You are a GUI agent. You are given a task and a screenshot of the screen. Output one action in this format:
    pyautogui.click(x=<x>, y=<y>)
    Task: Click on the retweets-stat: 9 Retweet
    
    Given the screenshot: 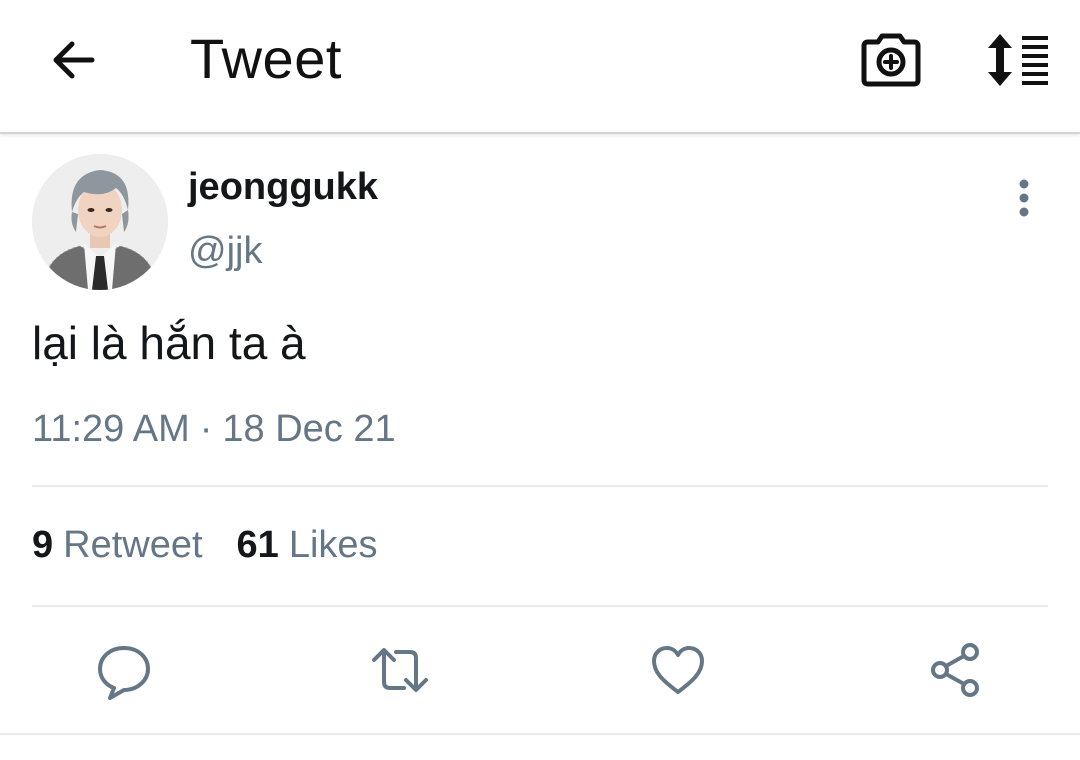 What is the action you would take?
    pyautogui.click(x=117, y=545)
    